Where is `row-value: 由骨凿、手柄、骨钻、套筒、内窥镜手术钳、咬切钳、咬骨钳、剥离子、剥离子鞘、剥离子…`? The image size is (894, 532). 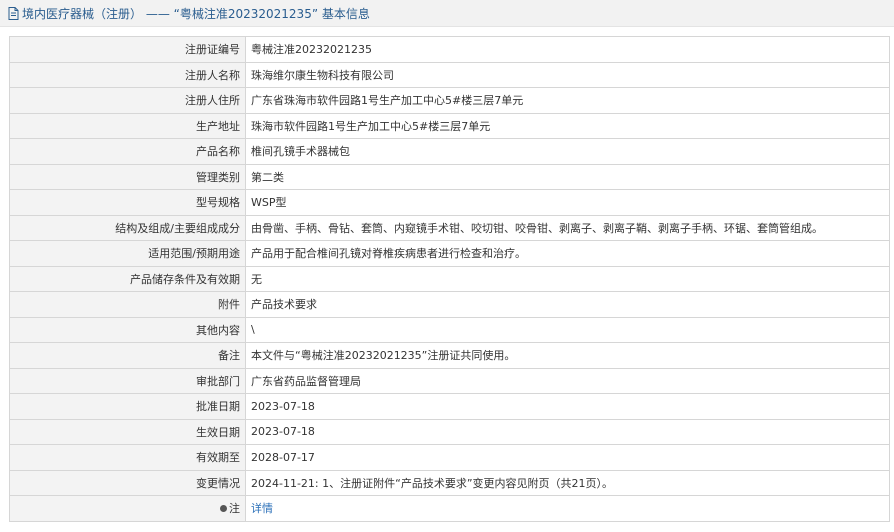 row-value: 由骨凿、手柄、骨钻、套筒、内窥镜手术钳、咬切钳、咬骨钳、剥离子、剥离子鞘、剥离子… is located at coordinates (567, 227).